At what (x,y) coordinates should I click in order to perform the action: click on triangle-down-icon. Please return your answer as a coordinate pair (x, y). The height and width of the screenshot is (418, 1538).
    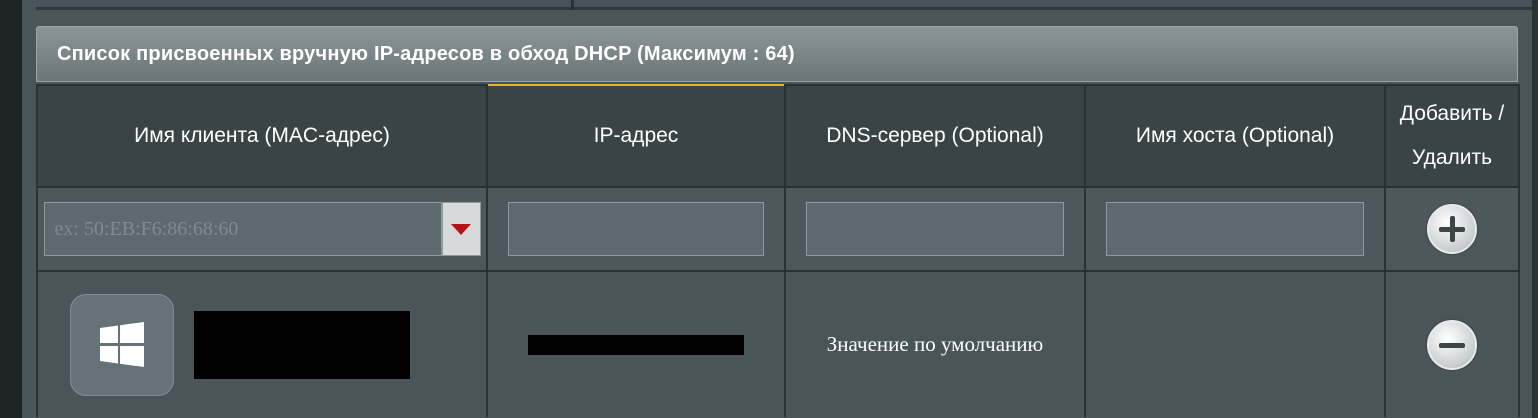
    Looking at the image, I should click on (461, 229).